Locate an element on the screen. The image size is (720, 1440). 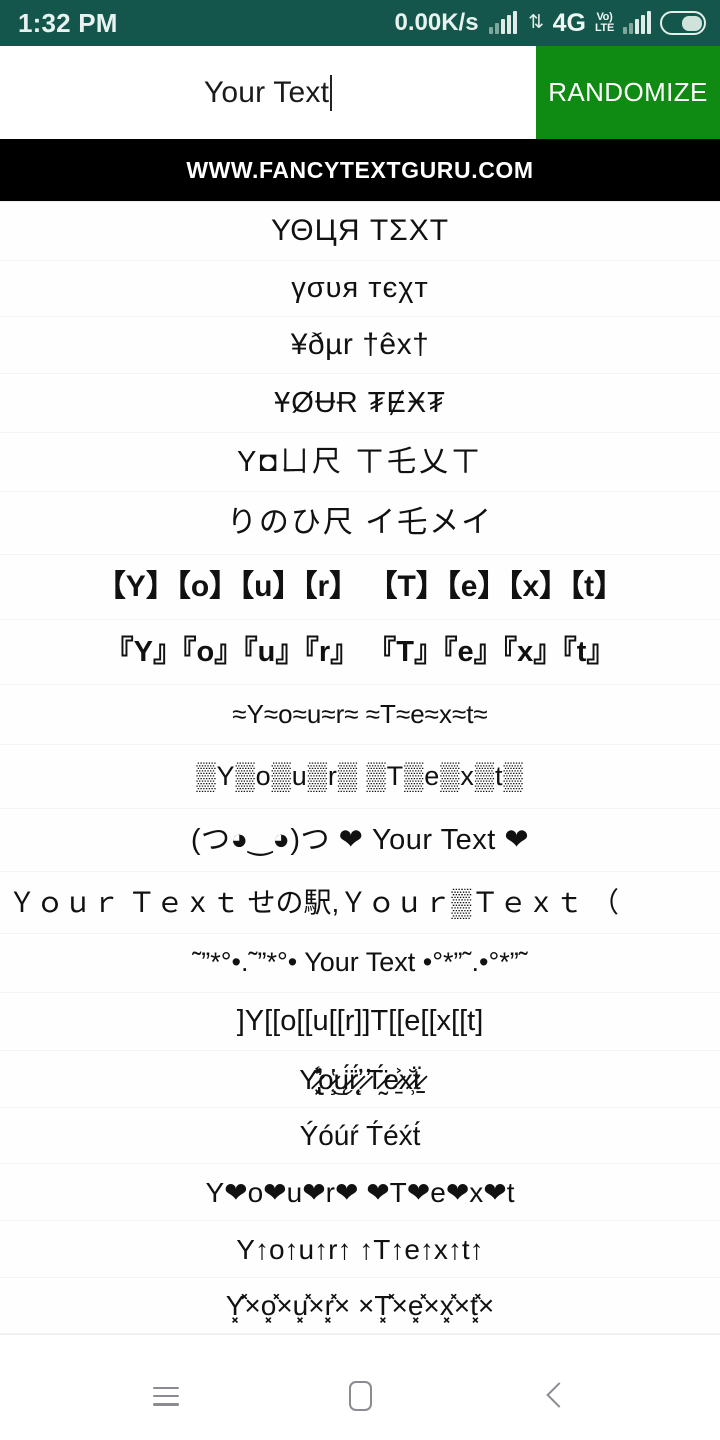
fancy-text-value: γσυя тєχт is located at coordinates (360, 288).